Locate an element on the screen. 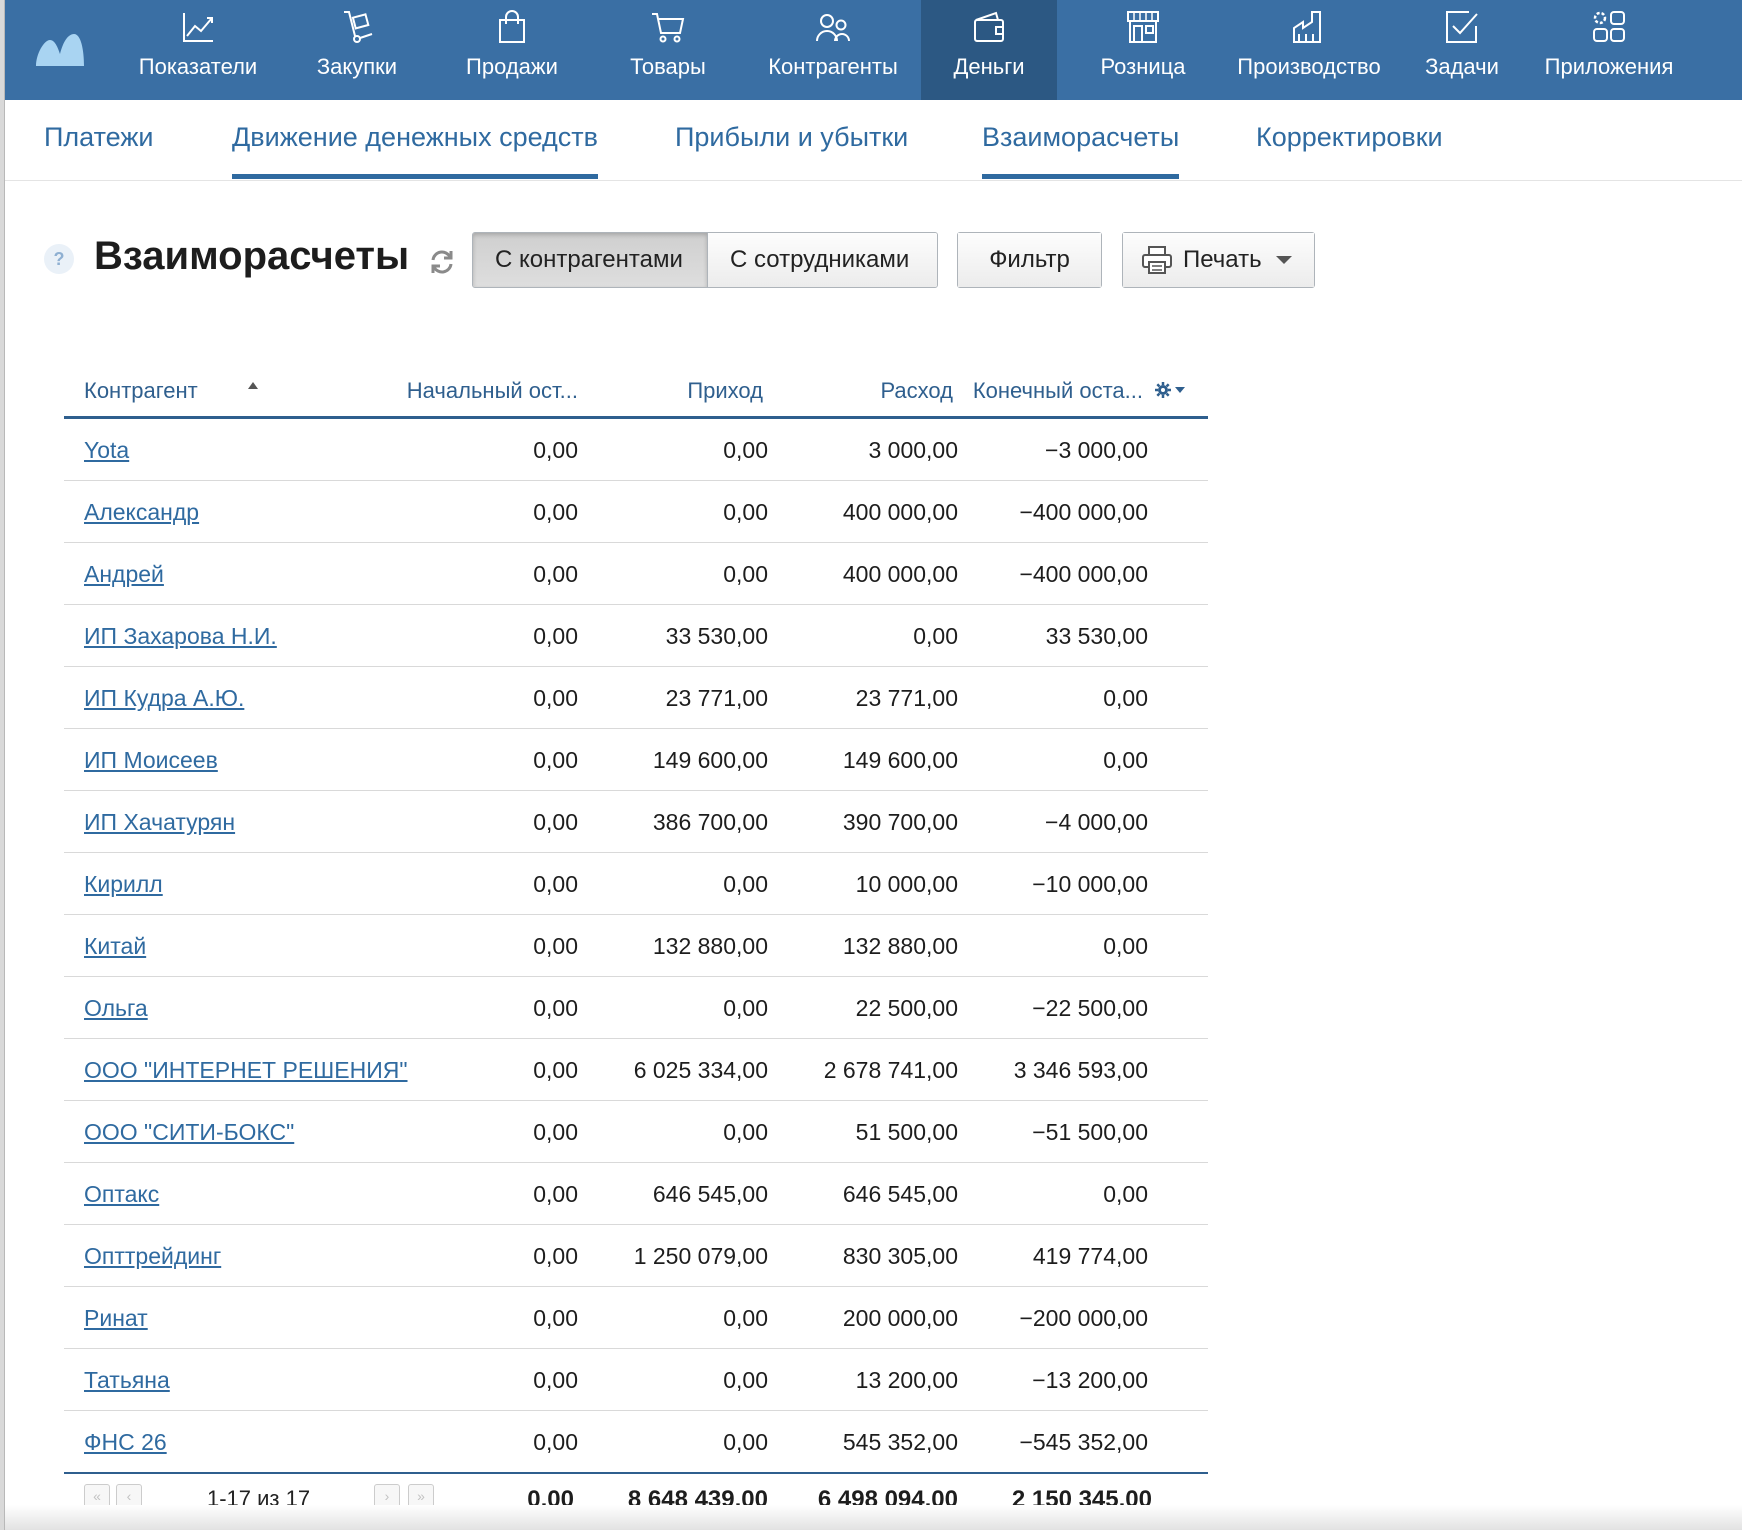  income: 33 530,00 is located at coordinates (716, 636).